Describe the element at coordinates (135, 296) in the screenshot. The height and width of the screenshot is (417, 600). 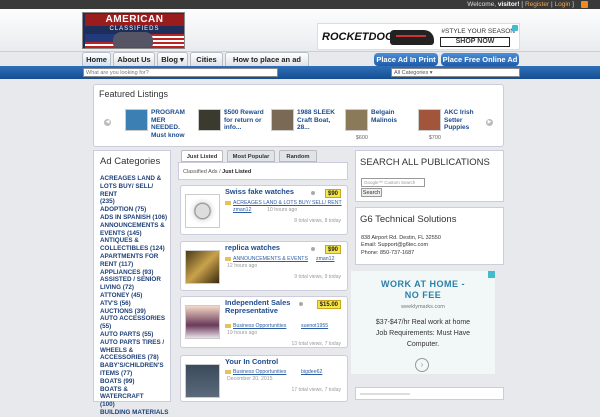
I see `category-item: ATTONEY (45)` at that location.